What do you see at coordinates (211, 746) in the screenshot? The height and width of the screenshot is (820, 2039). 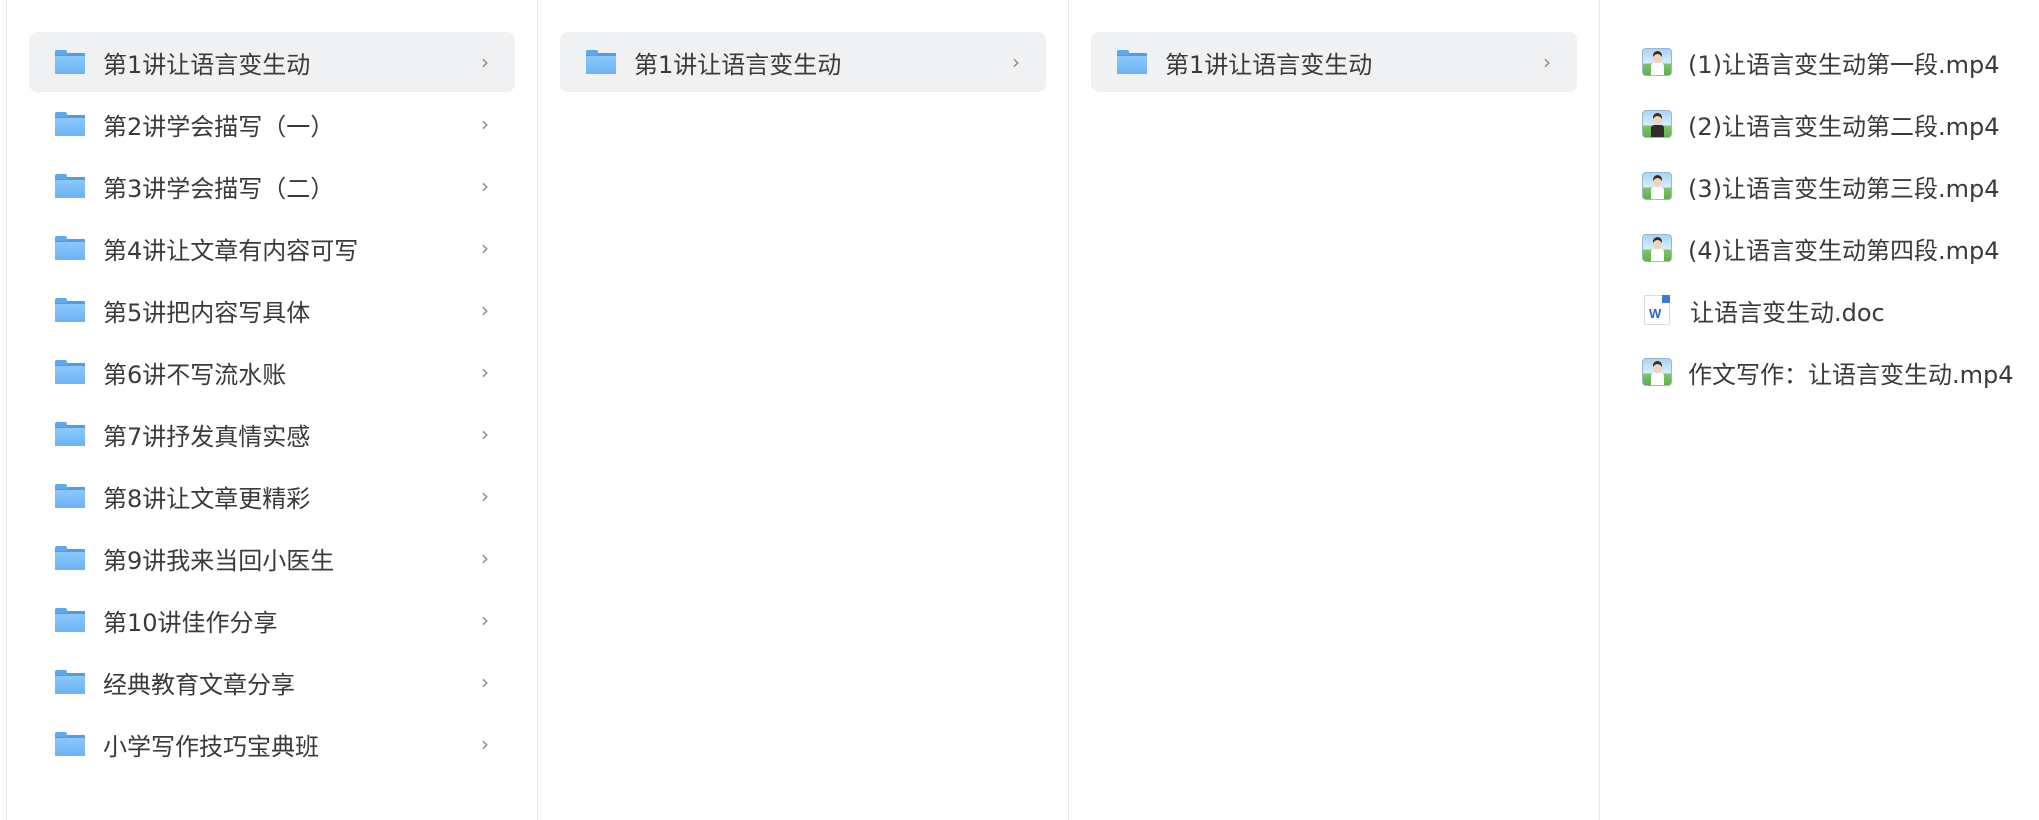 I see `folder-label: 小学写作技巧宝典班` at bounding box center [211, 746].